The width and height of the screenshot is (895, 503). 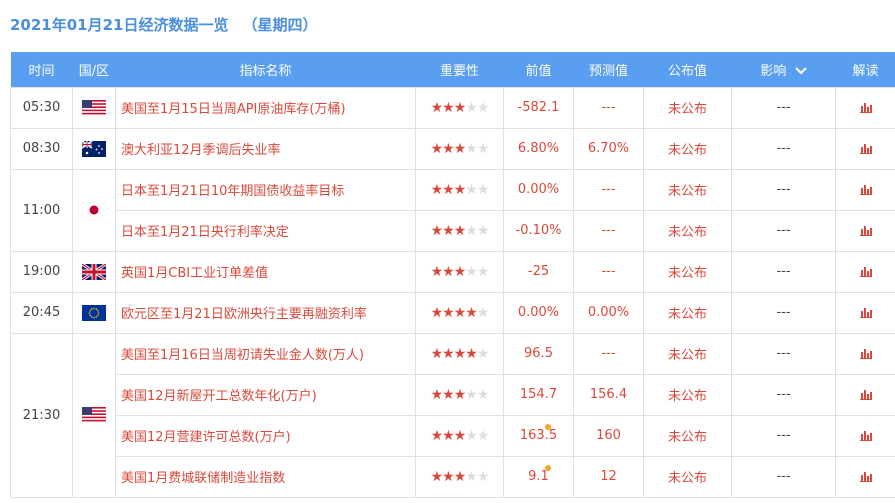 I want to click on col-header-impact: 影响, so click(x=784, y=69).